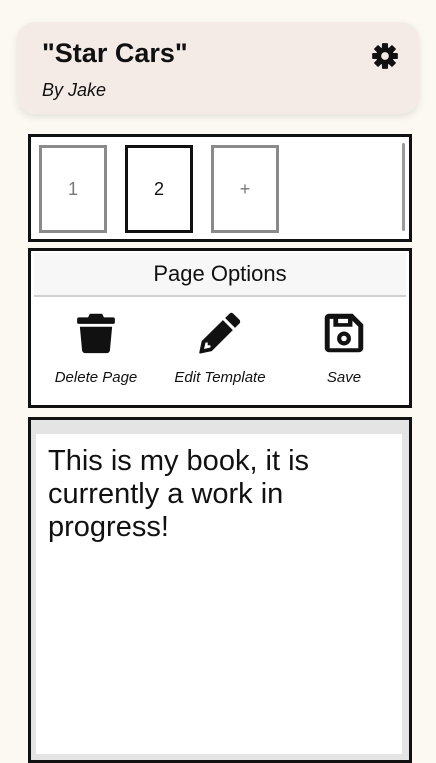 The width and height of the screenshot is (436, 763). What do you see at coordinates (344, 333) in the screenshot?
I see `floppy-disk-icon` at bounding box center [344, 333].